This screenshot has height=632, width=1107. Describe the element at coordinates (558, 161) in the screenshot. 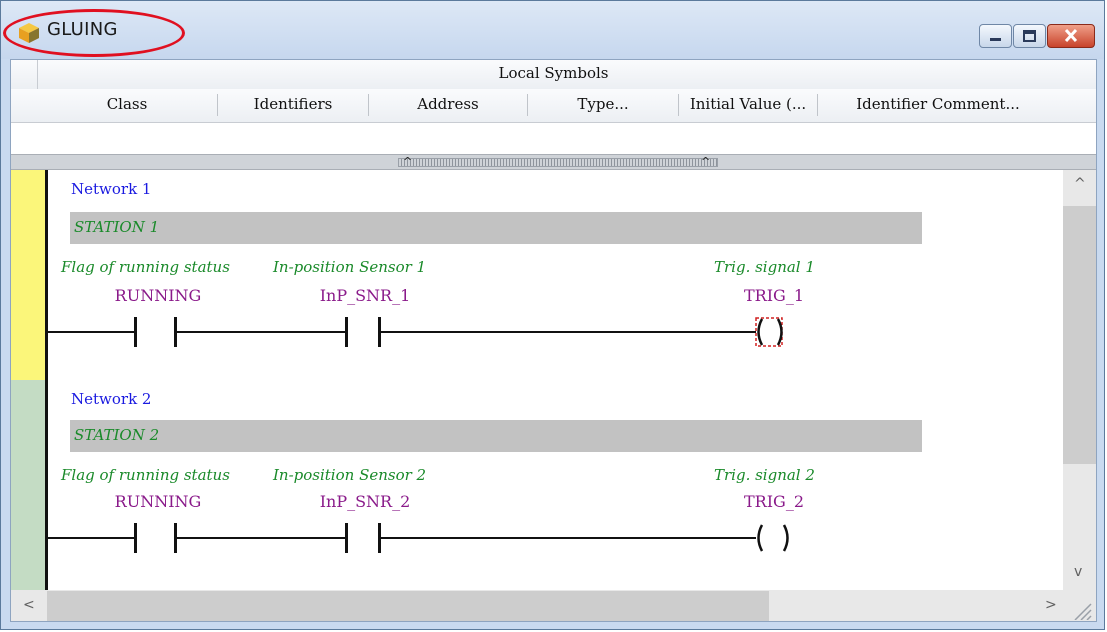

I see `splitter-grip: ^ ^` at that location.